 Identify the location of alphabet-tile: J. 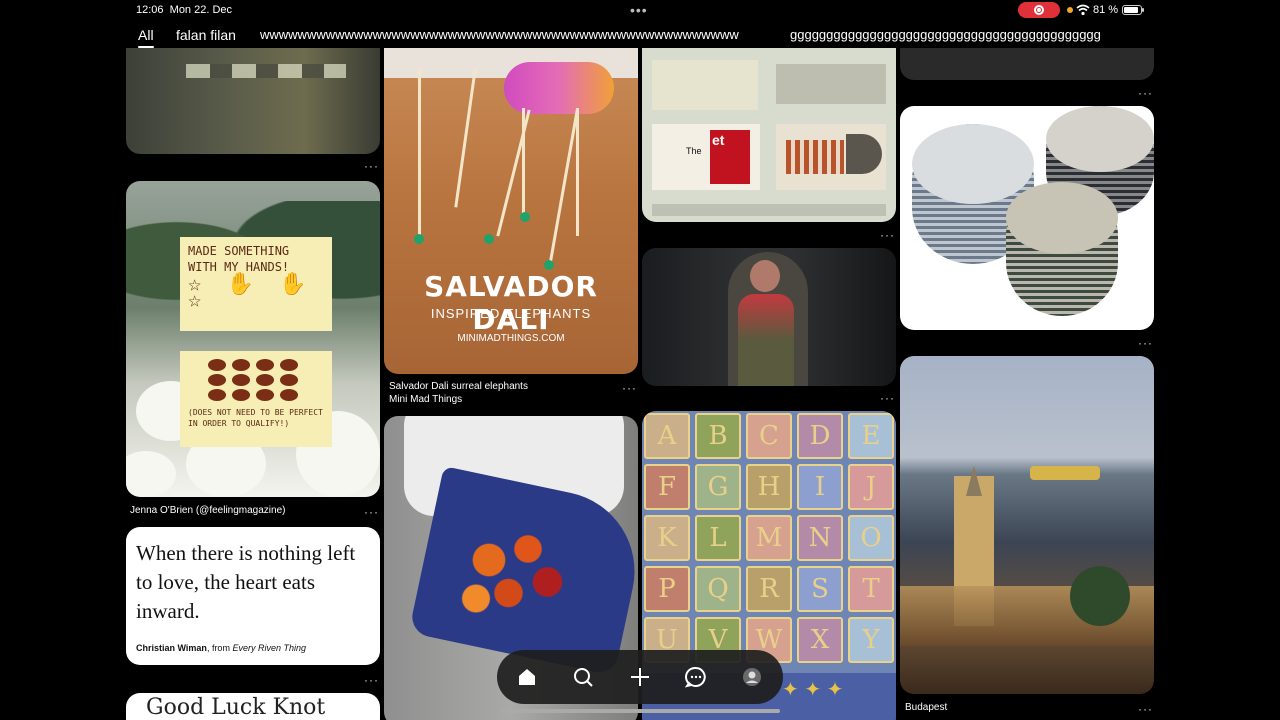
(871, 487).